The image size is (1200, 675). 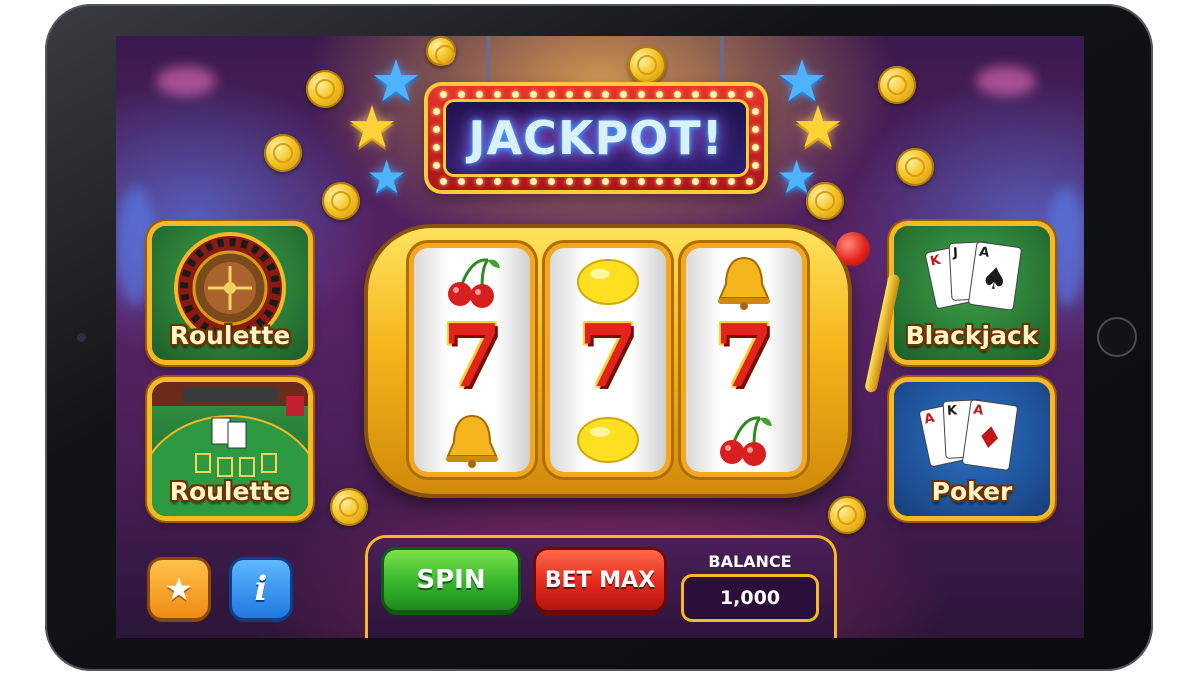 I want to click on reel-2: 7, so click(x=608, y=360).